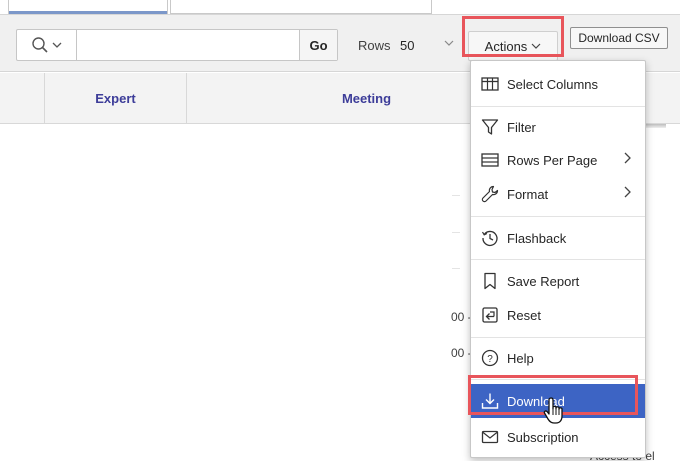 This screenshot has width=680, height=461. What do you see at coordinates (553, 84) in the screenshot?
I see `menu-item-label: Select Columns` at bounding box center [553, 84].